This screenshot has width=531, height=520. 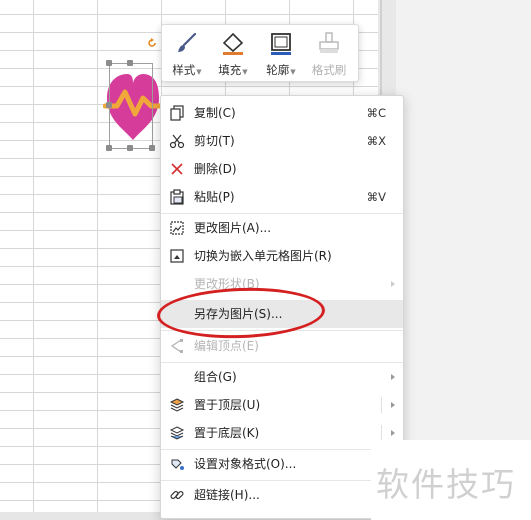 I want to click on copy-icon, so click(x=177, y=113).